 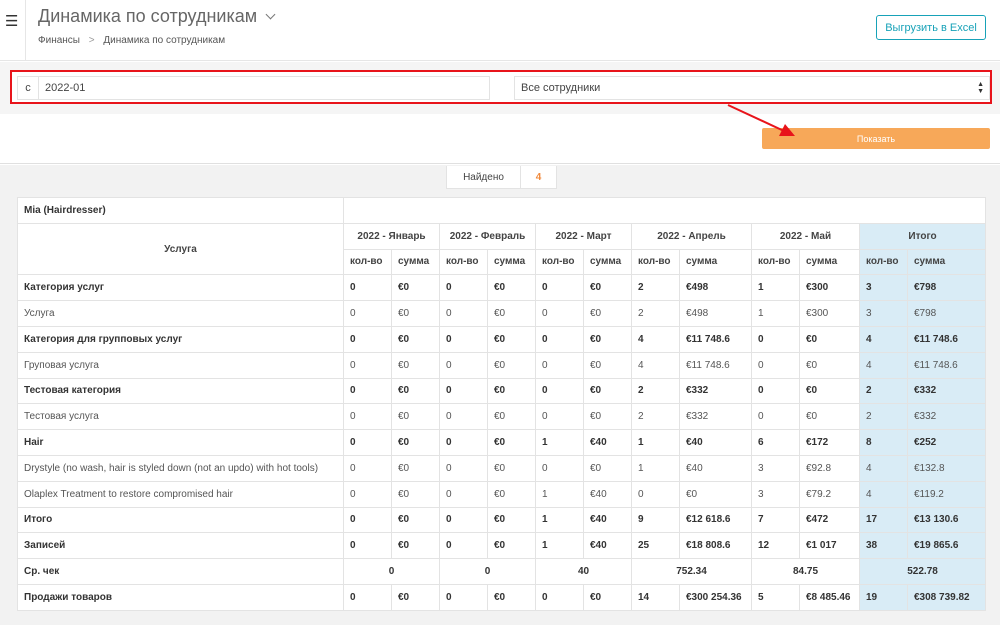 I want to click on table-row: Тестовая категория 0 €0 0 €0 0 €0 2 €332 0 €0 2 €332, so click(x=502, y=391).